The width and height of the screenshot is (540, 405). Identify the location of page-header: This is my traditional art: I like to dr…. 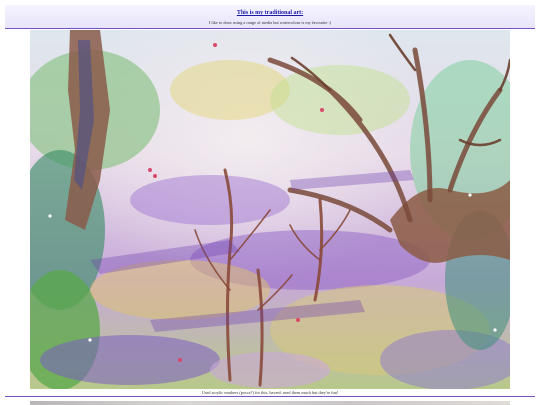
(270, 17).